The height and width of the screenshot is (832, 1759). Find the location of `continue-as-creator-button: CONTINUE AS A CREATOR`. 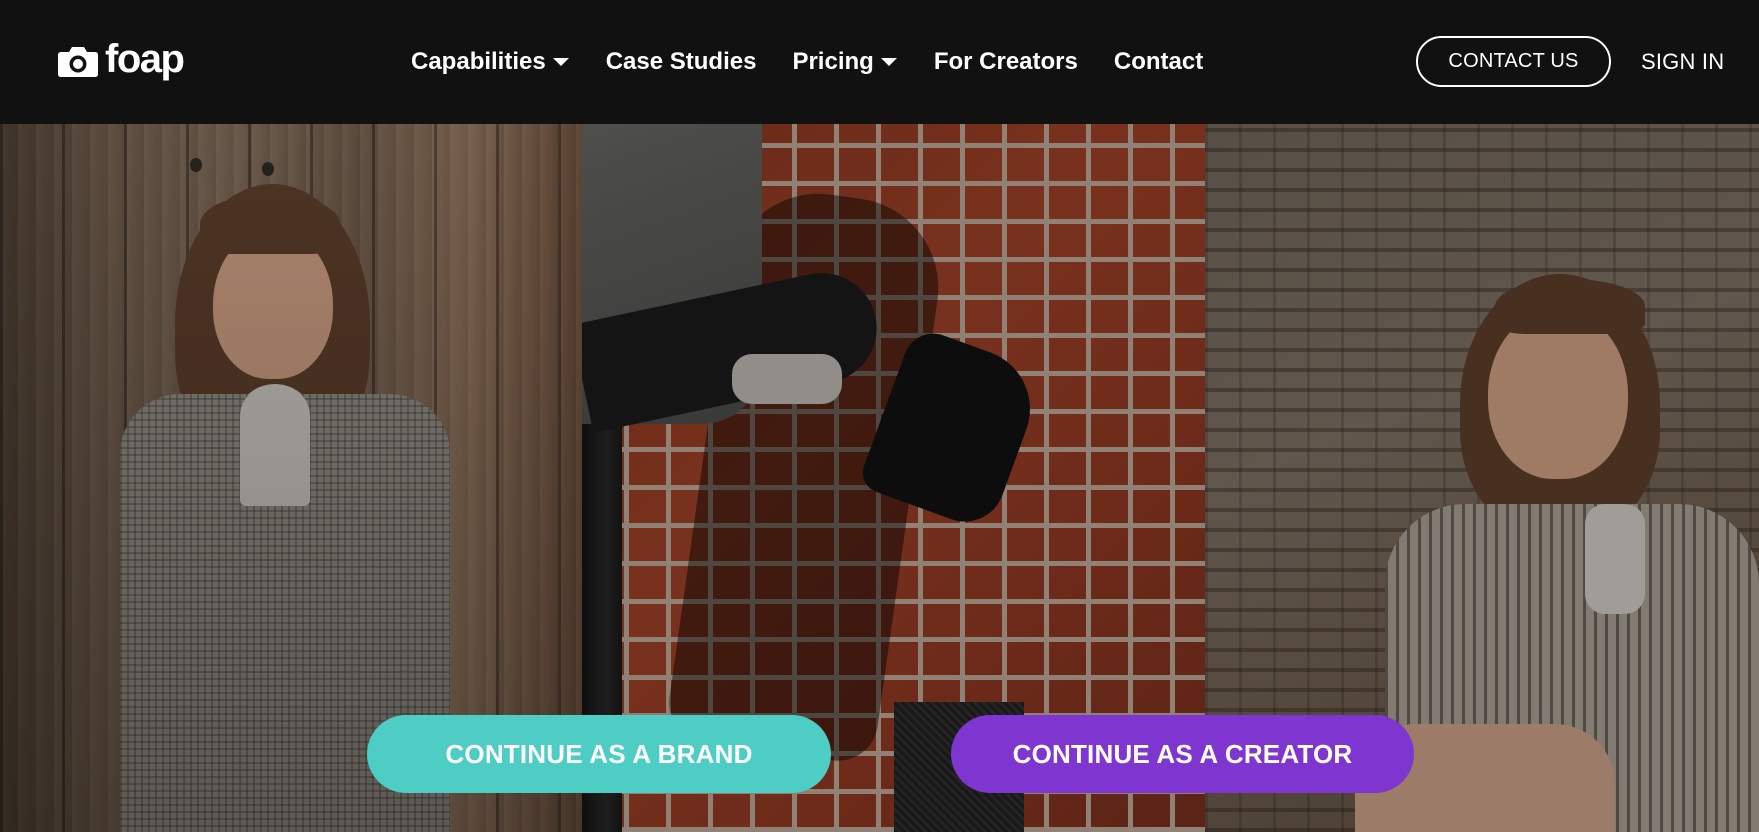

continue-as-creator-button: CONTINUE AS A CREATOR is located at coordinates (1182, 754).